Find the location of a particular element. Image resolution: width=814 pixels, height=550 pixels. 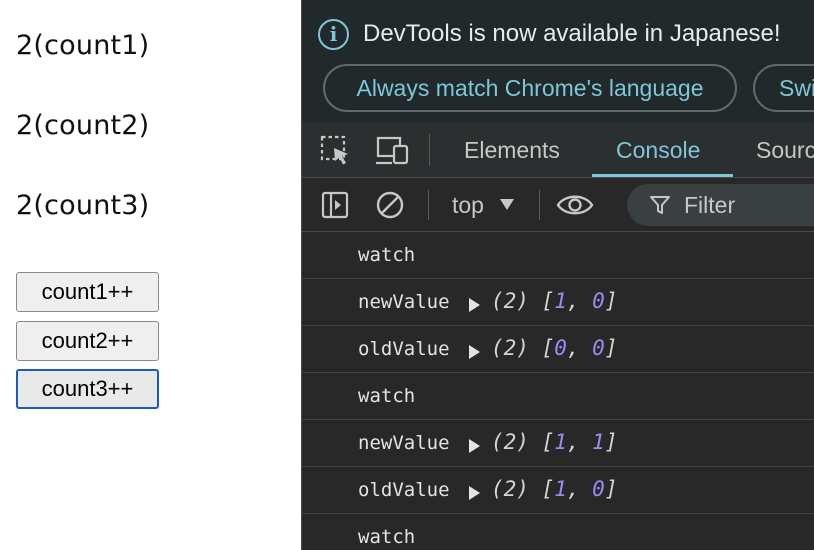

array-preview: (2) [0, 0] is located at coordinates (554, 348).